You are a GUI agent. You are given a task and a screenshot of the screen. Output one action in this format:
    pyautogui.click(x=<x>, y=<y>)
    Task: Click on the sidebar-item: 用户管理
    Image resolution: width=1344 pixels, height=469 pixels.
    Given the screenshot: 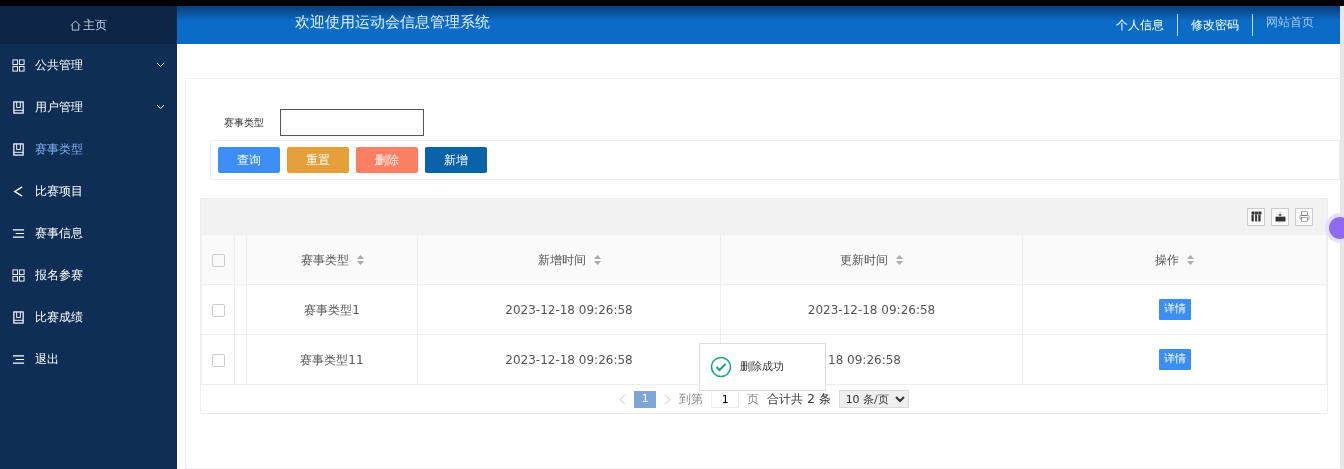 What is the action you would take?
    pyautogui.click(x=88, y=107)
    